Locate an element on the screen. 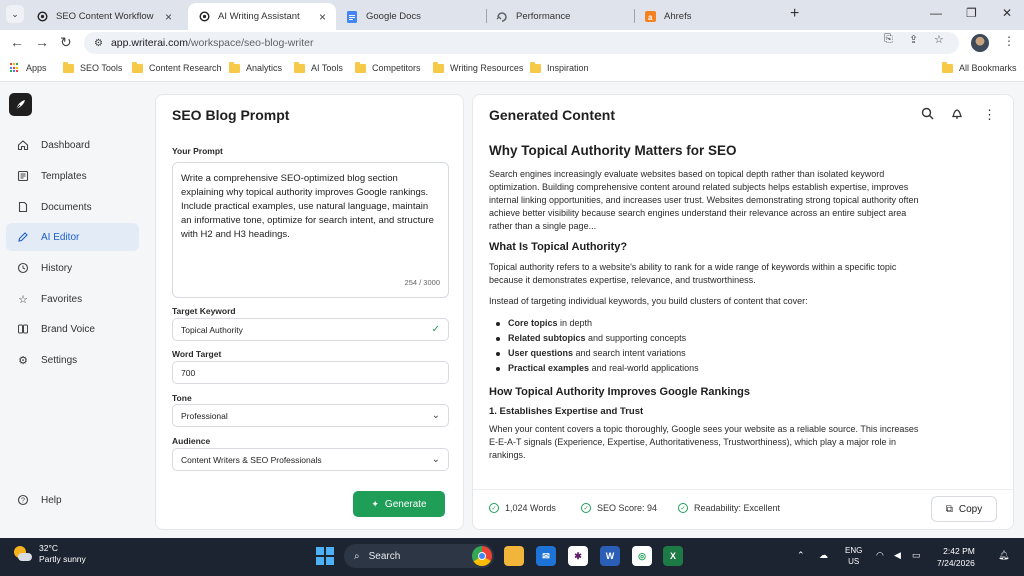 Image resolution: width=1024 pixels, height=576 pixels. target-keyword-value: Topical Authority is located at coordinates (212, 329).